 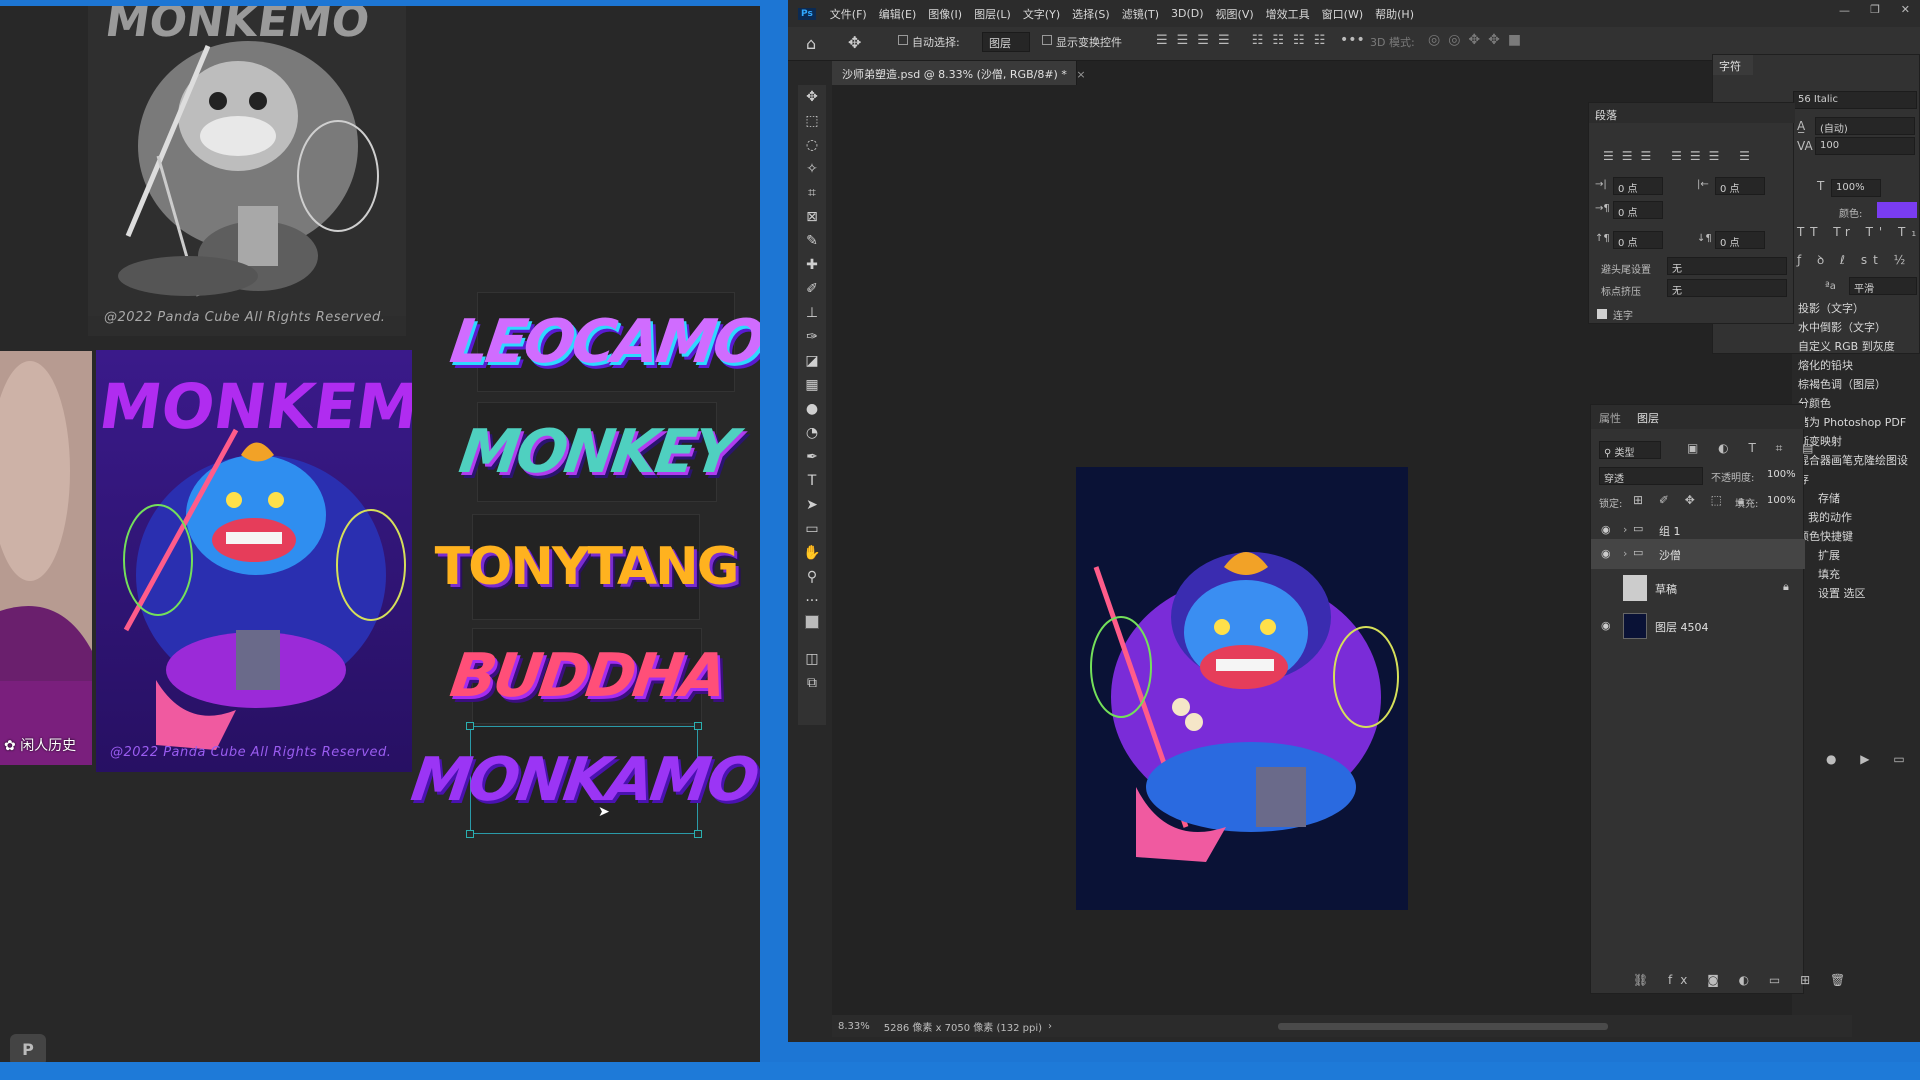 I want to click on document-tab: 沙师弟塑造.psd @ 8.33% (沙僧, RGB/8#) * ×, so click(x=959, y=73).